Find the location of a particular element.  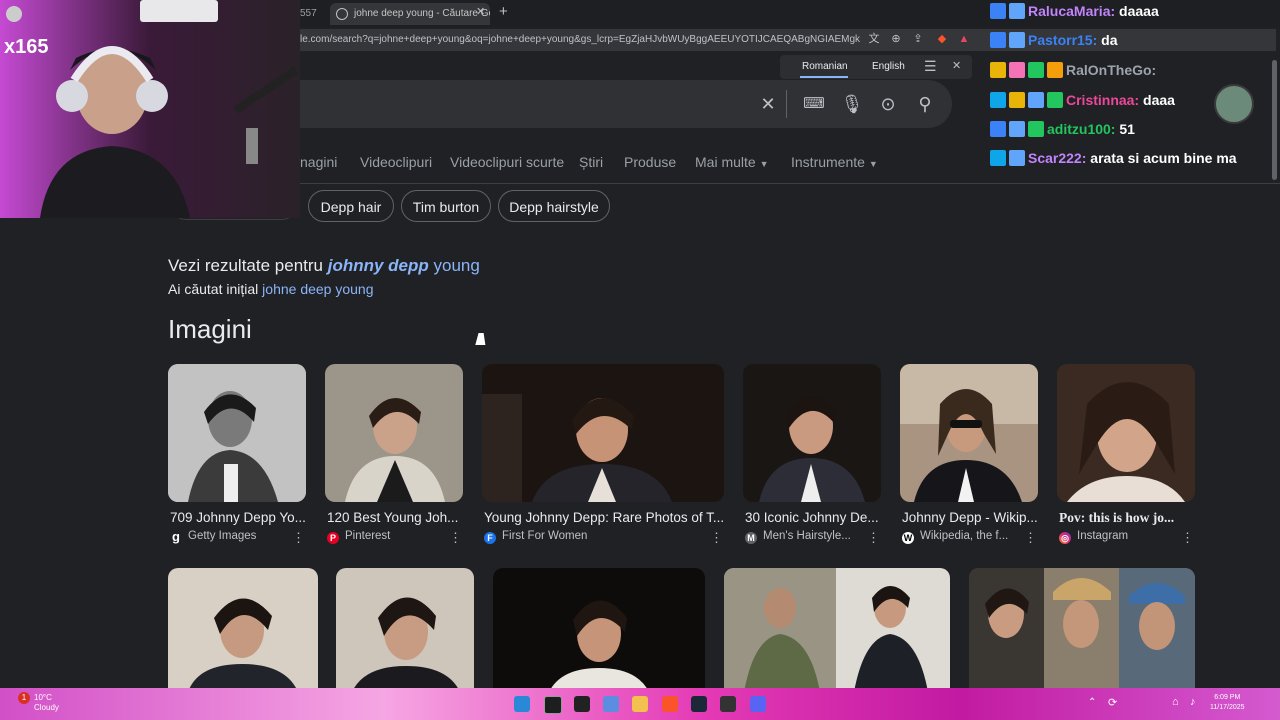

chat-text: daaa is located at coordinates (1159, 100).